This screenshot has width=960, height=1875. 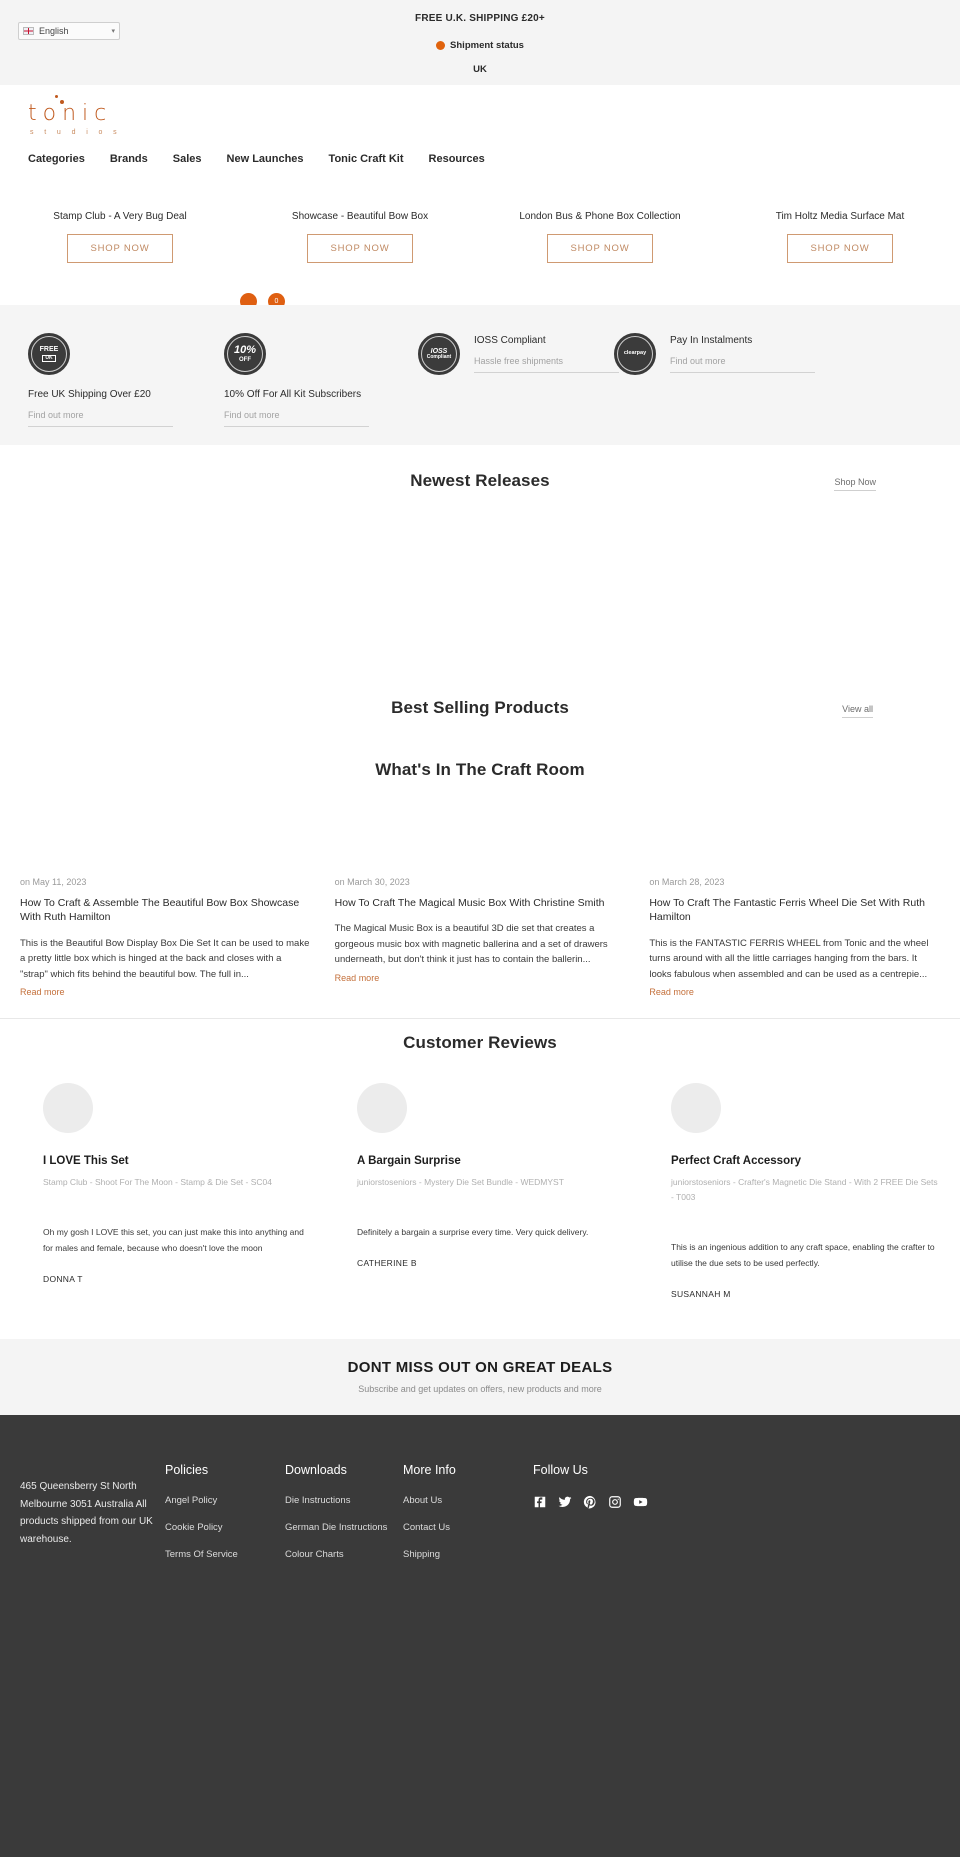 What do you see at coordinates (736, 1161) in the screenshot?
I see `review-title: Perfect Craft Accessory` at bounding box center [736, 1161].